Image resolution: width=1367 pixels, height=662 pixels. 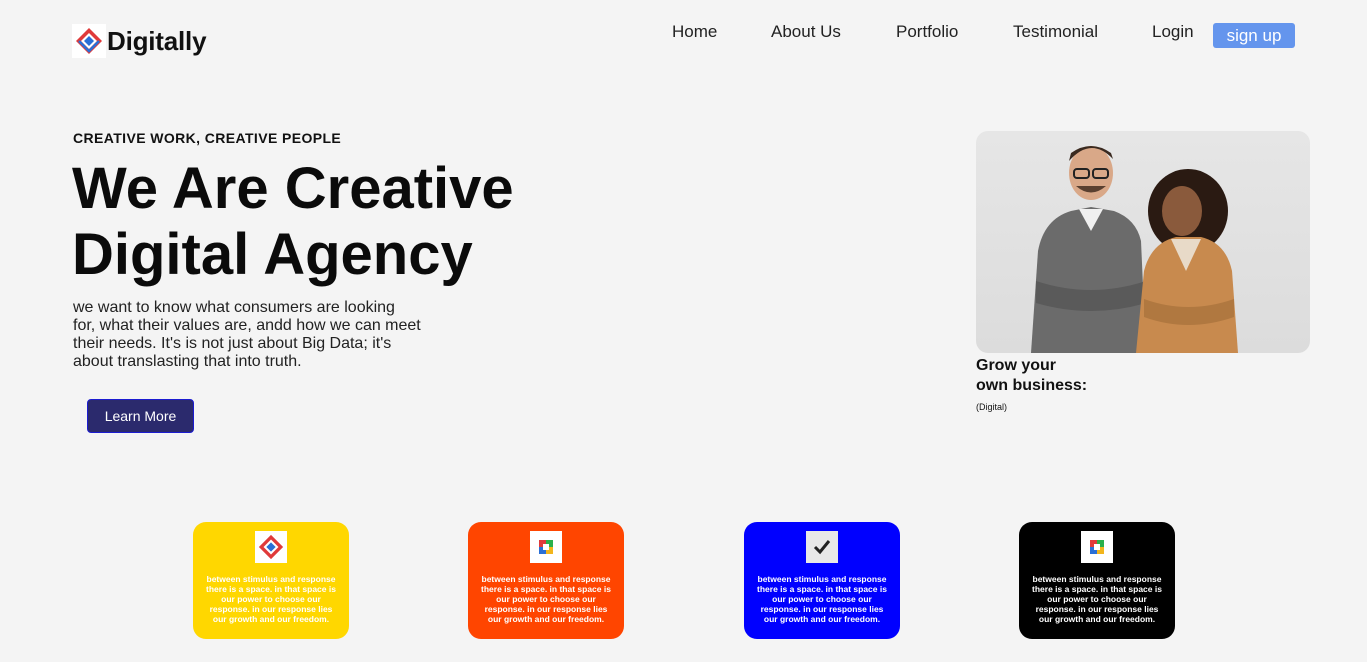 I want to click on hero-eyebrow: CREATIVE WORK, CREATIVE PEOPLE, so click(x=207, y=138).